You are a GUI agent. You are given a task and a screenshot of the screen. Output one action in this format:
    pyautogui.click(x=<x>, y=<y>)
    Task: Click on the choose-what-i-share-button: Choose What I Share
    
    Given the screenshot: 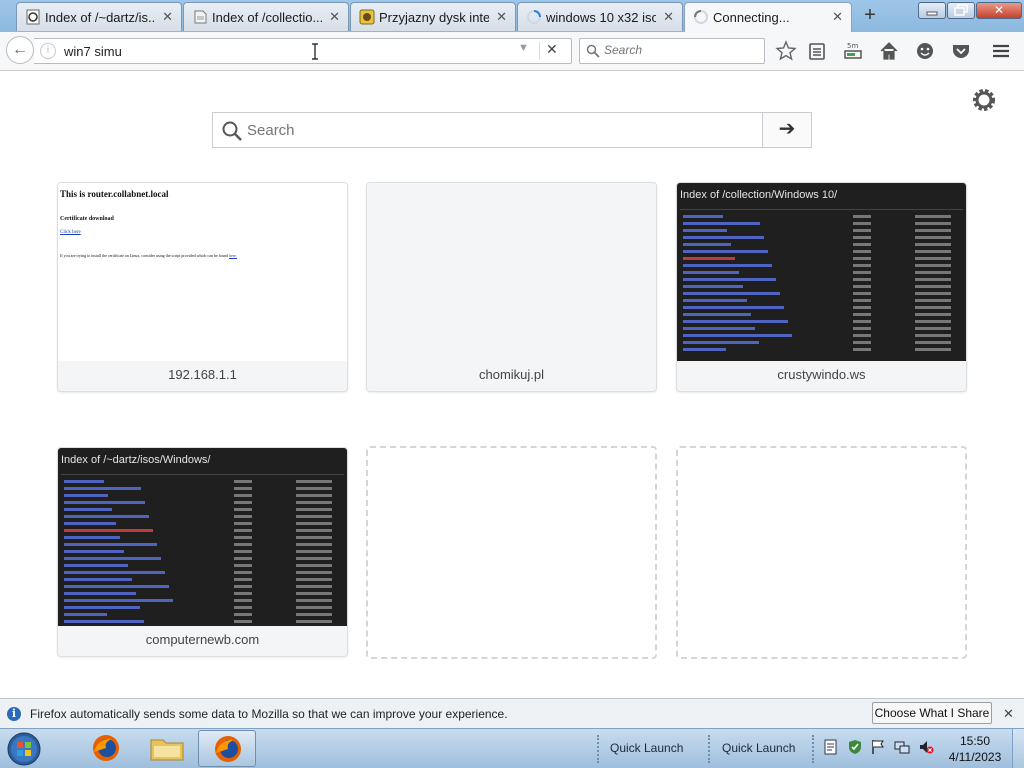 What is the action you would take?
    pyautogui.click(x=932, y=713)
    